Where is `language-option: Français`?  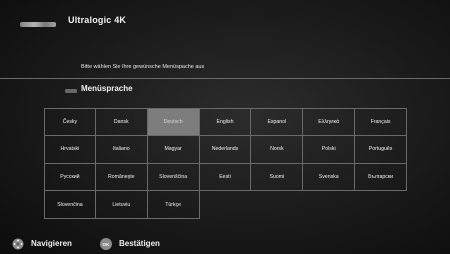
language-option: Français is located at coordinates (381, 122).